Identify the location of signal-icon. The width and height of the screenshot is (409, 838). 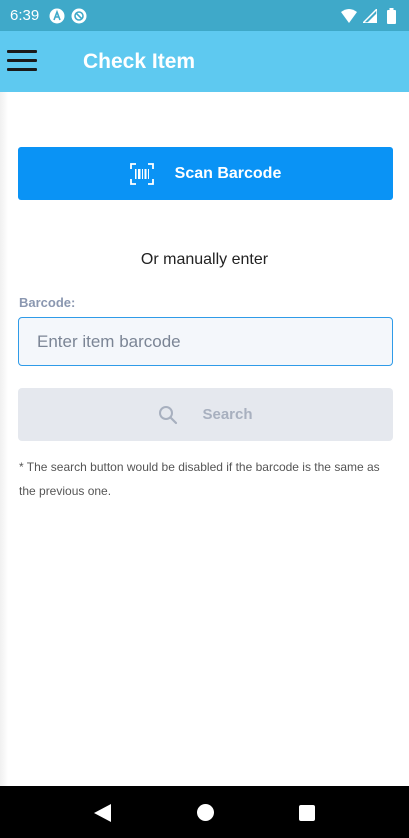
(370, 16).